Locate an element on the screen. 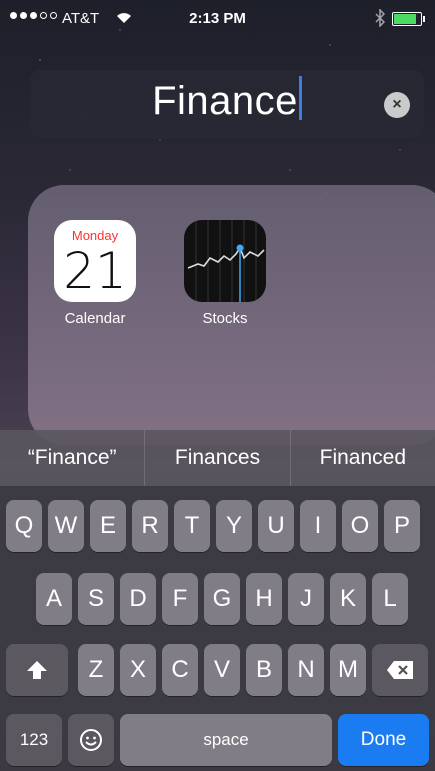 The height and width of the screenshot is (771, 435). battery-fill is located at coordinates (405, 19).